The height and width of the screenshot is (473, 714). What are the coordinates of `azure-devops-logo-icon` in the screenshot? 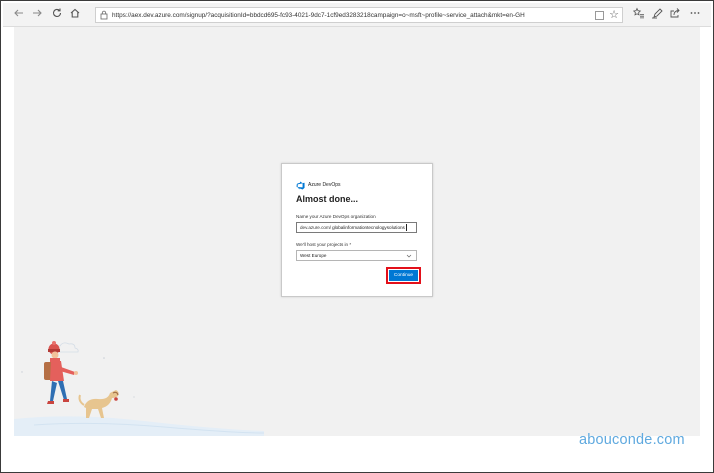 It's located at (300, 185).